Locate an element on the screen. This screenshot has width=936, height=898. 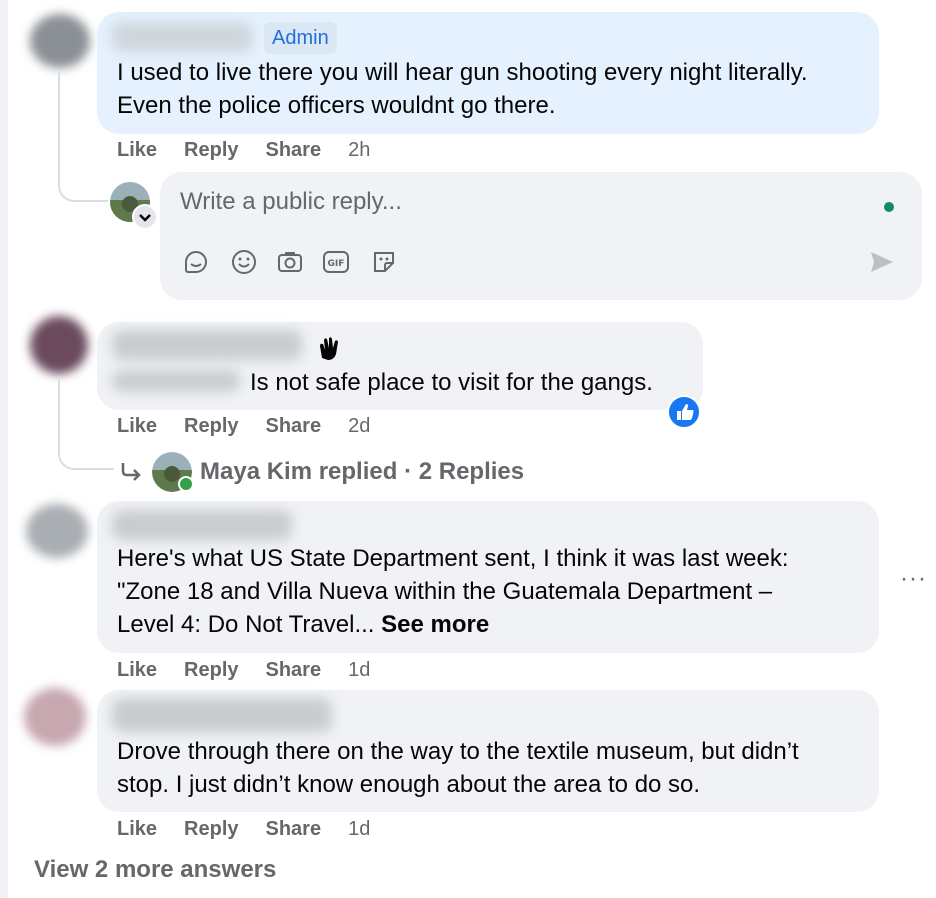
view-replies-link: Maya Kim replied · 2 Replies is located at coordinates (321, 472).